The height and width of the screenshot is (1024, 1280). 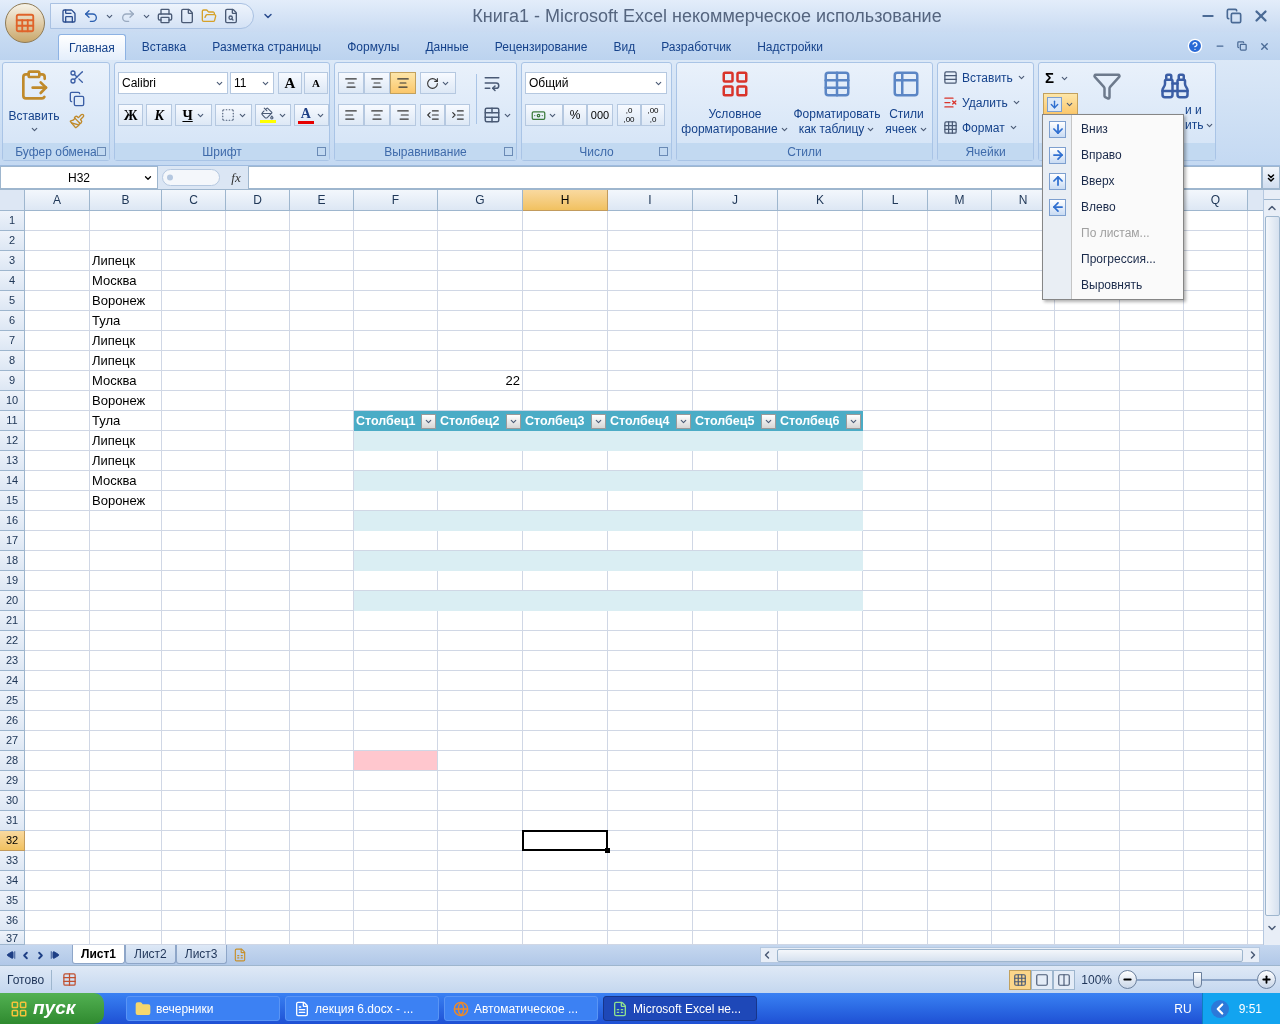 What do you see at coordinates (820, 200) in the screenshot?
I see `column-header: K` at bounding box center [820, 200].